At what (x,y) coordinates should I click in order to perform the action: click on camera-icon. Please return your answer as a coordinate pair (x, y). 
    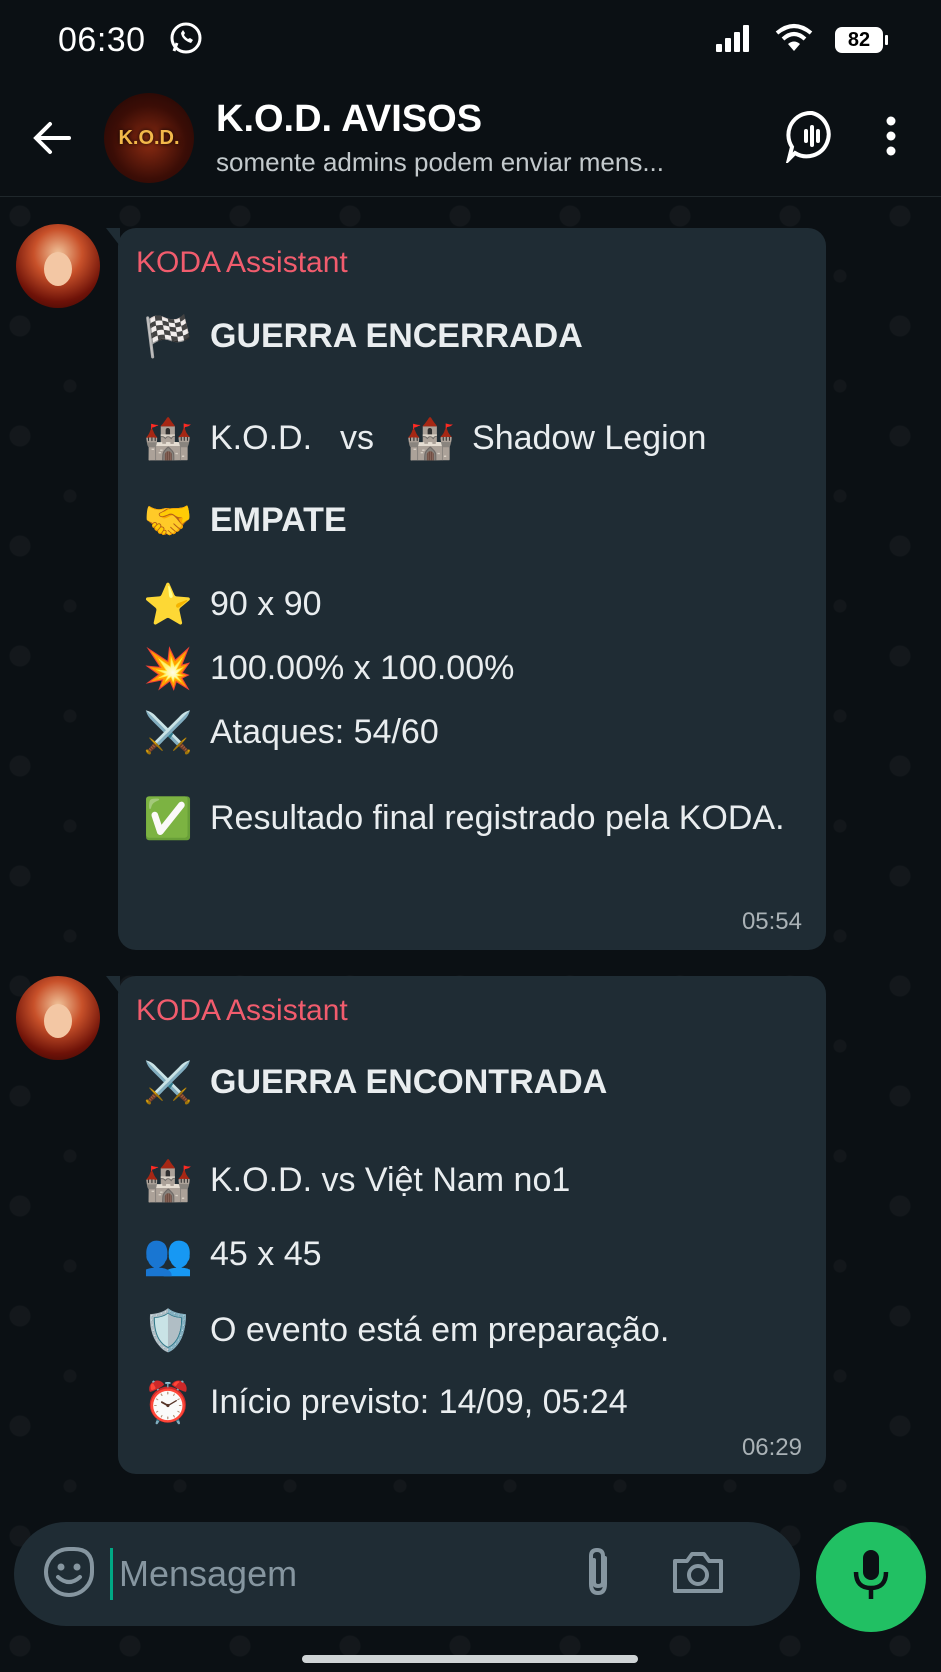
    Looking at the image, I should click on (698, 1574).